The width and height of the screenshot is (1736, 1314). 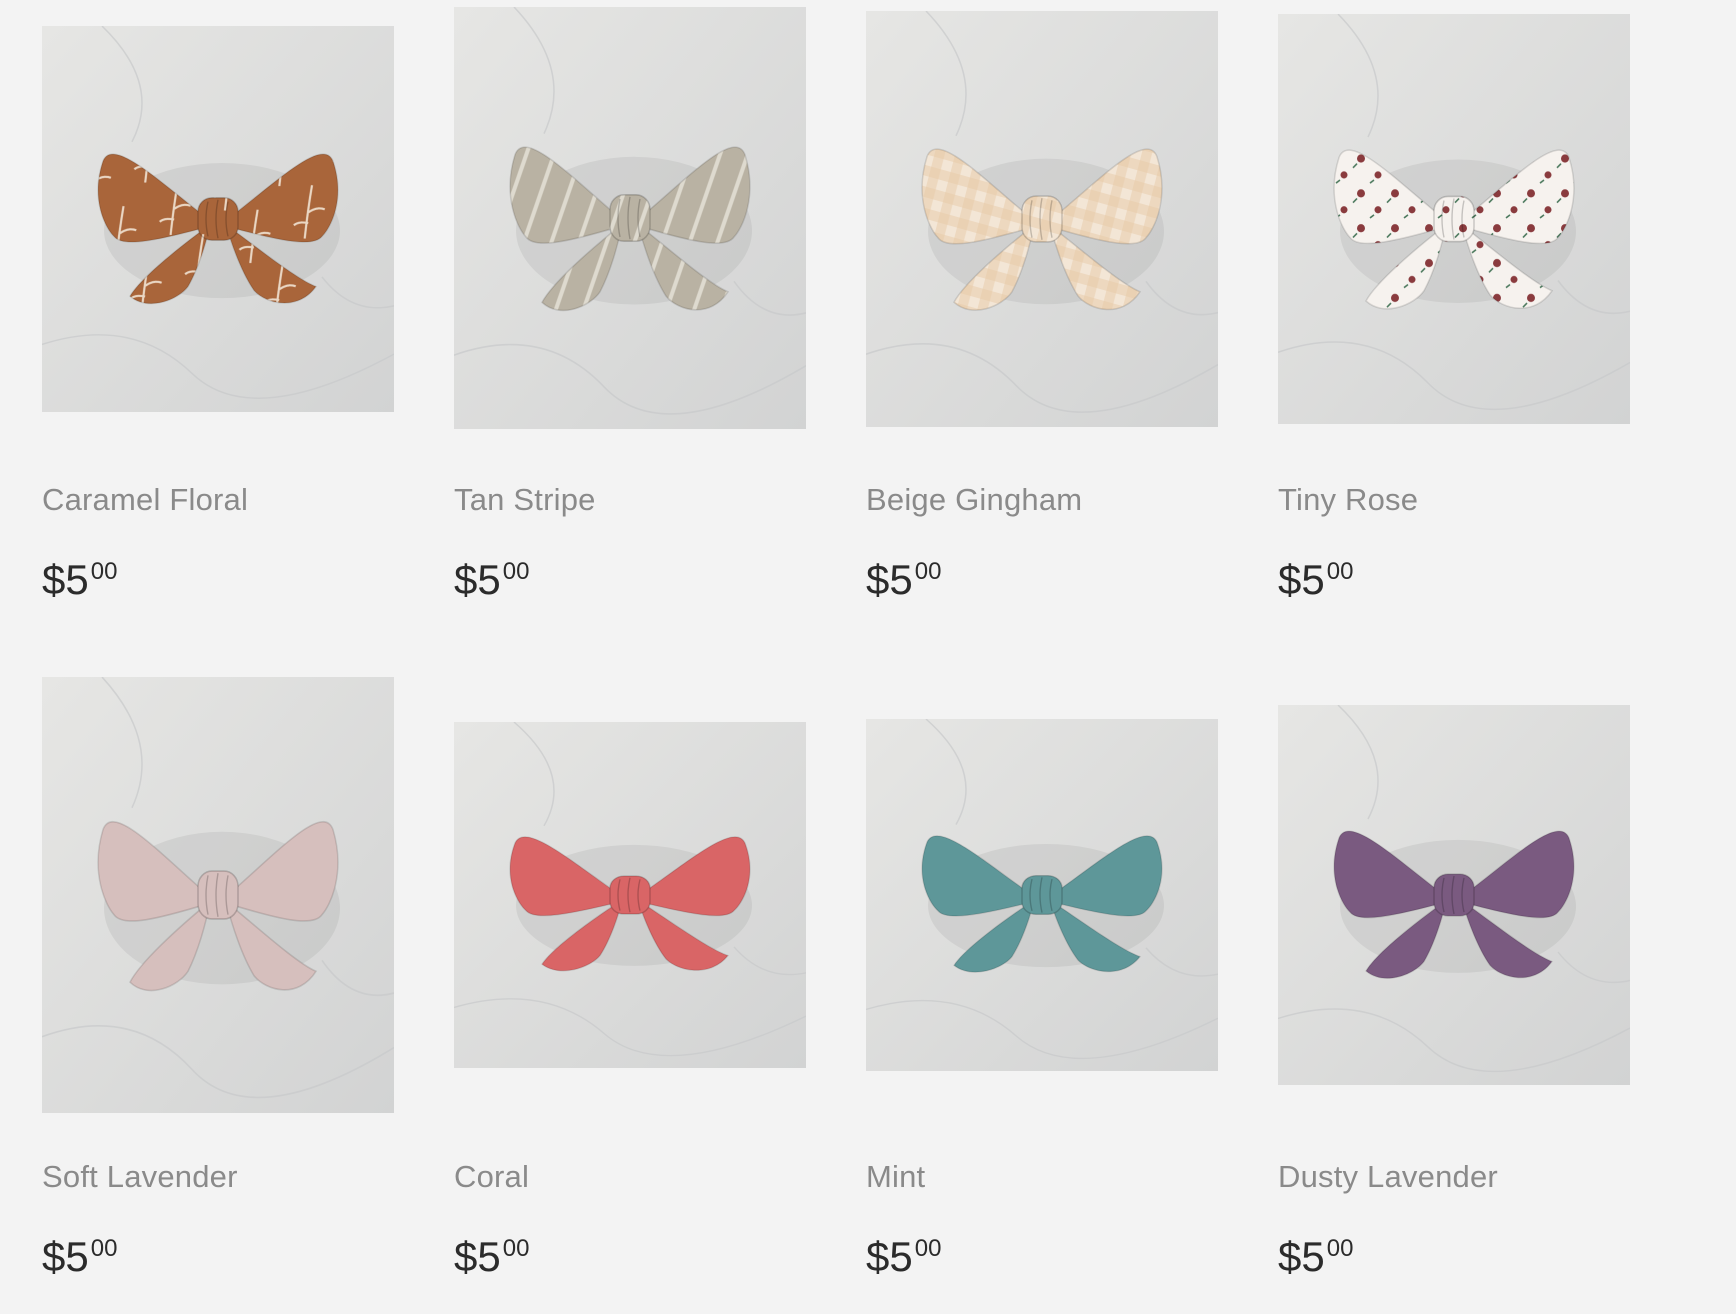 I want to click on product-title: Beige Gingham, so click(x=974, y=500).